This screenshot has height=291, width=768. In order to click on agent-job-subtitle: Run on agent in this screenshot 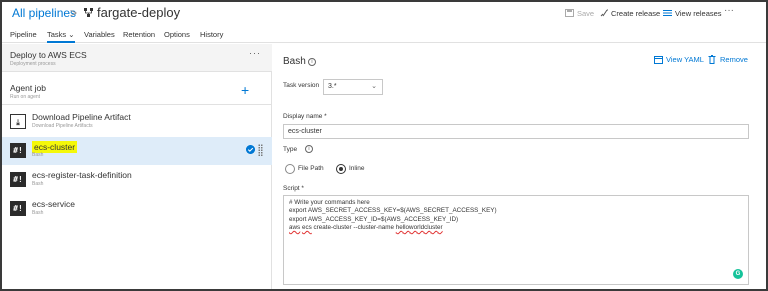, I will do `click(25, 97)`.